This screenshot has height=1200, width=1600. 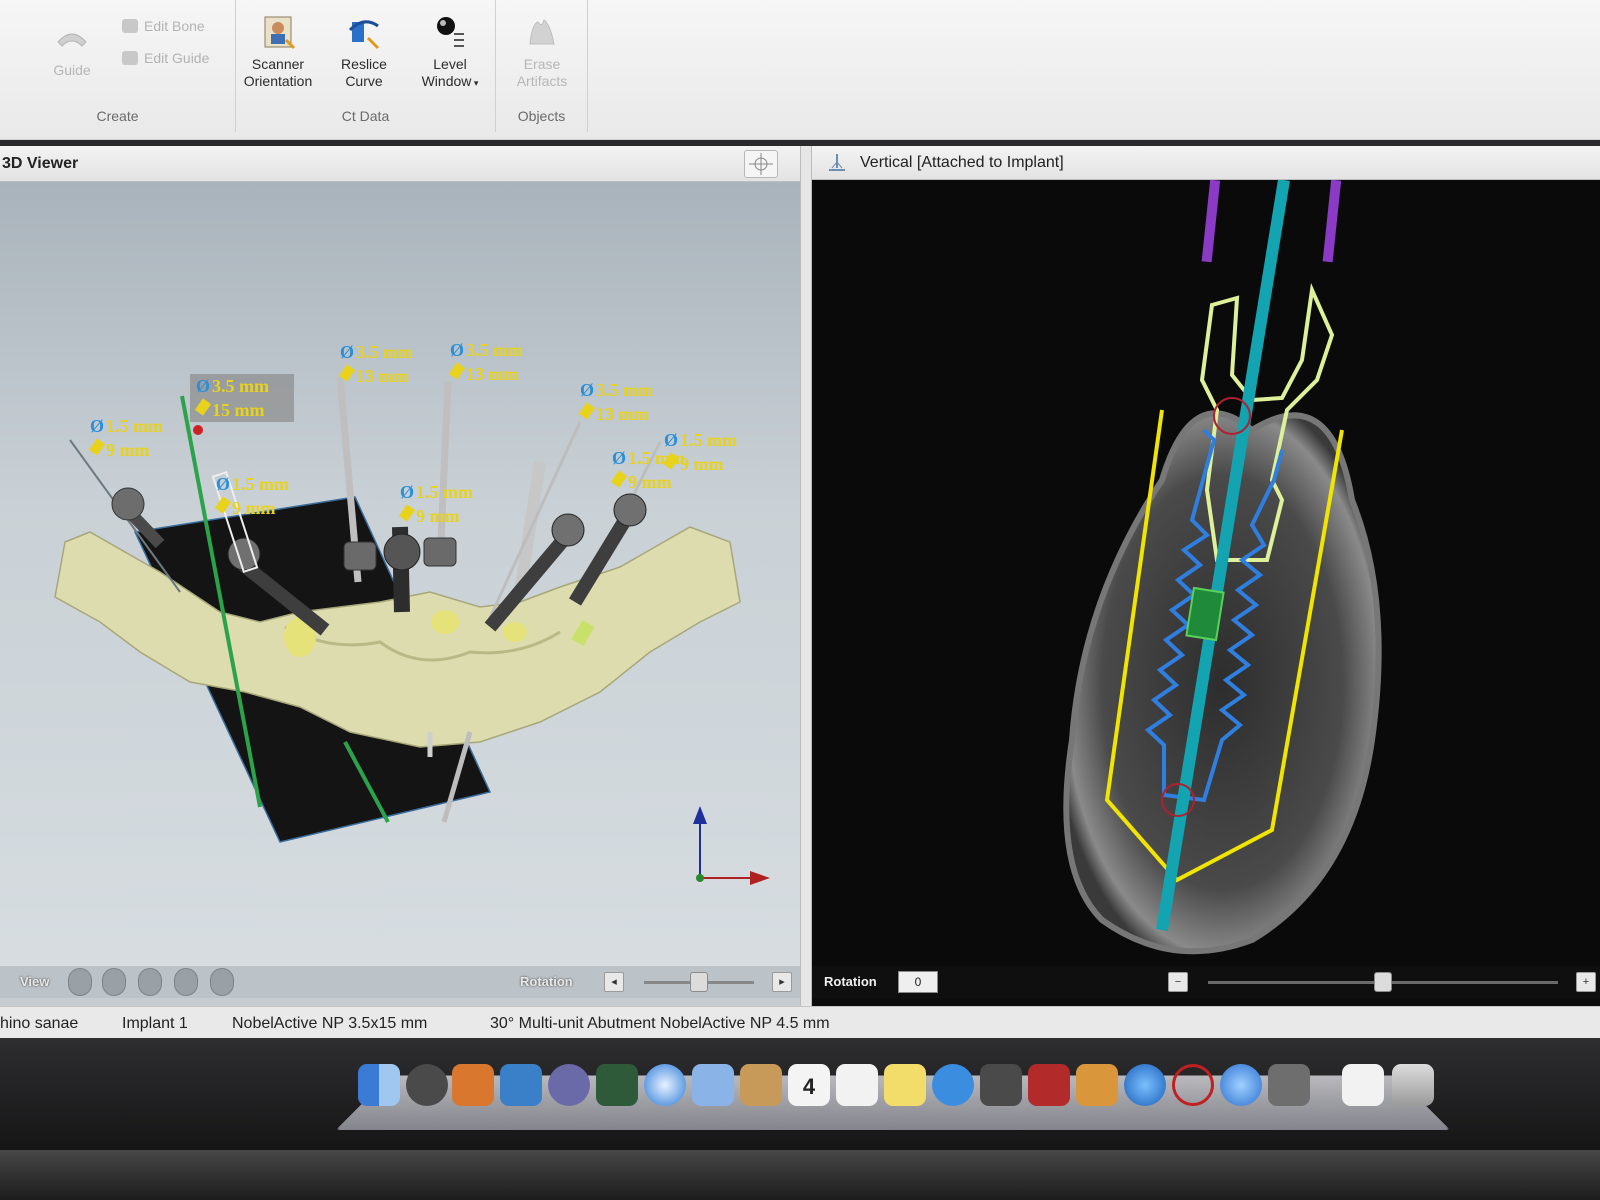 I want to click on mail-icon, so click(x=713, y=1085).